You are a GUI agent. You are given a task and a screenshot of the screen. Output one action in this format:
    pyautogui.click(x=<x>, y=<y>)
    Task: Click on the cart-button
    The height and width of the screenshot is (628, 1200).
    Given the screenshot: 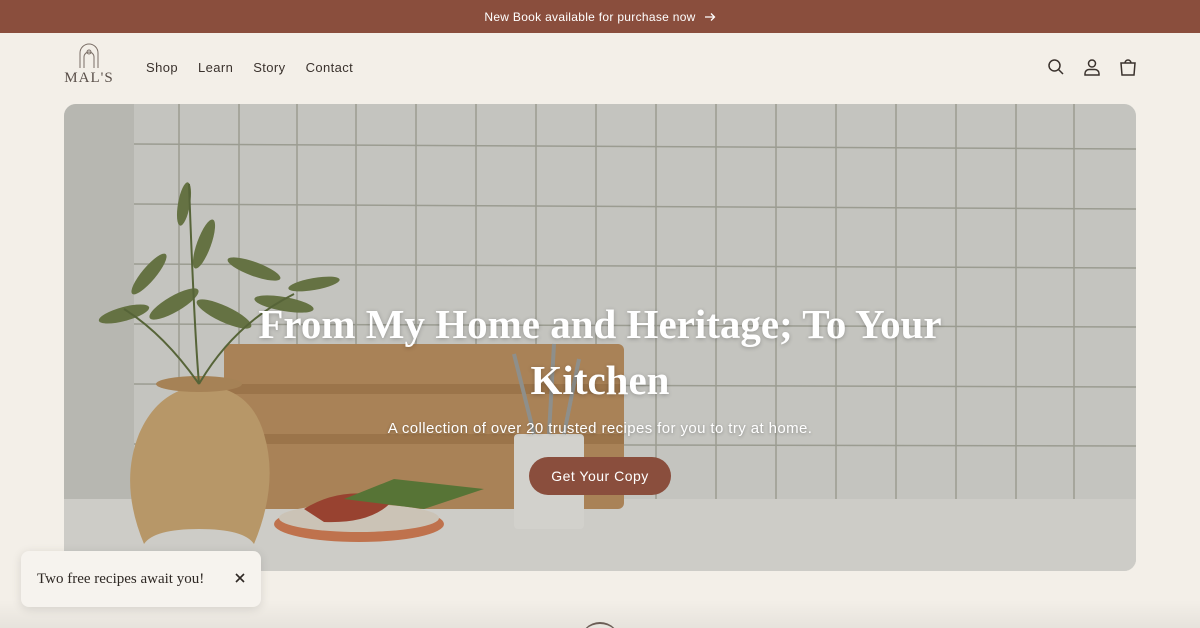 What is the action you would take?
    pyautogui.click(x=1128, y=67)
    